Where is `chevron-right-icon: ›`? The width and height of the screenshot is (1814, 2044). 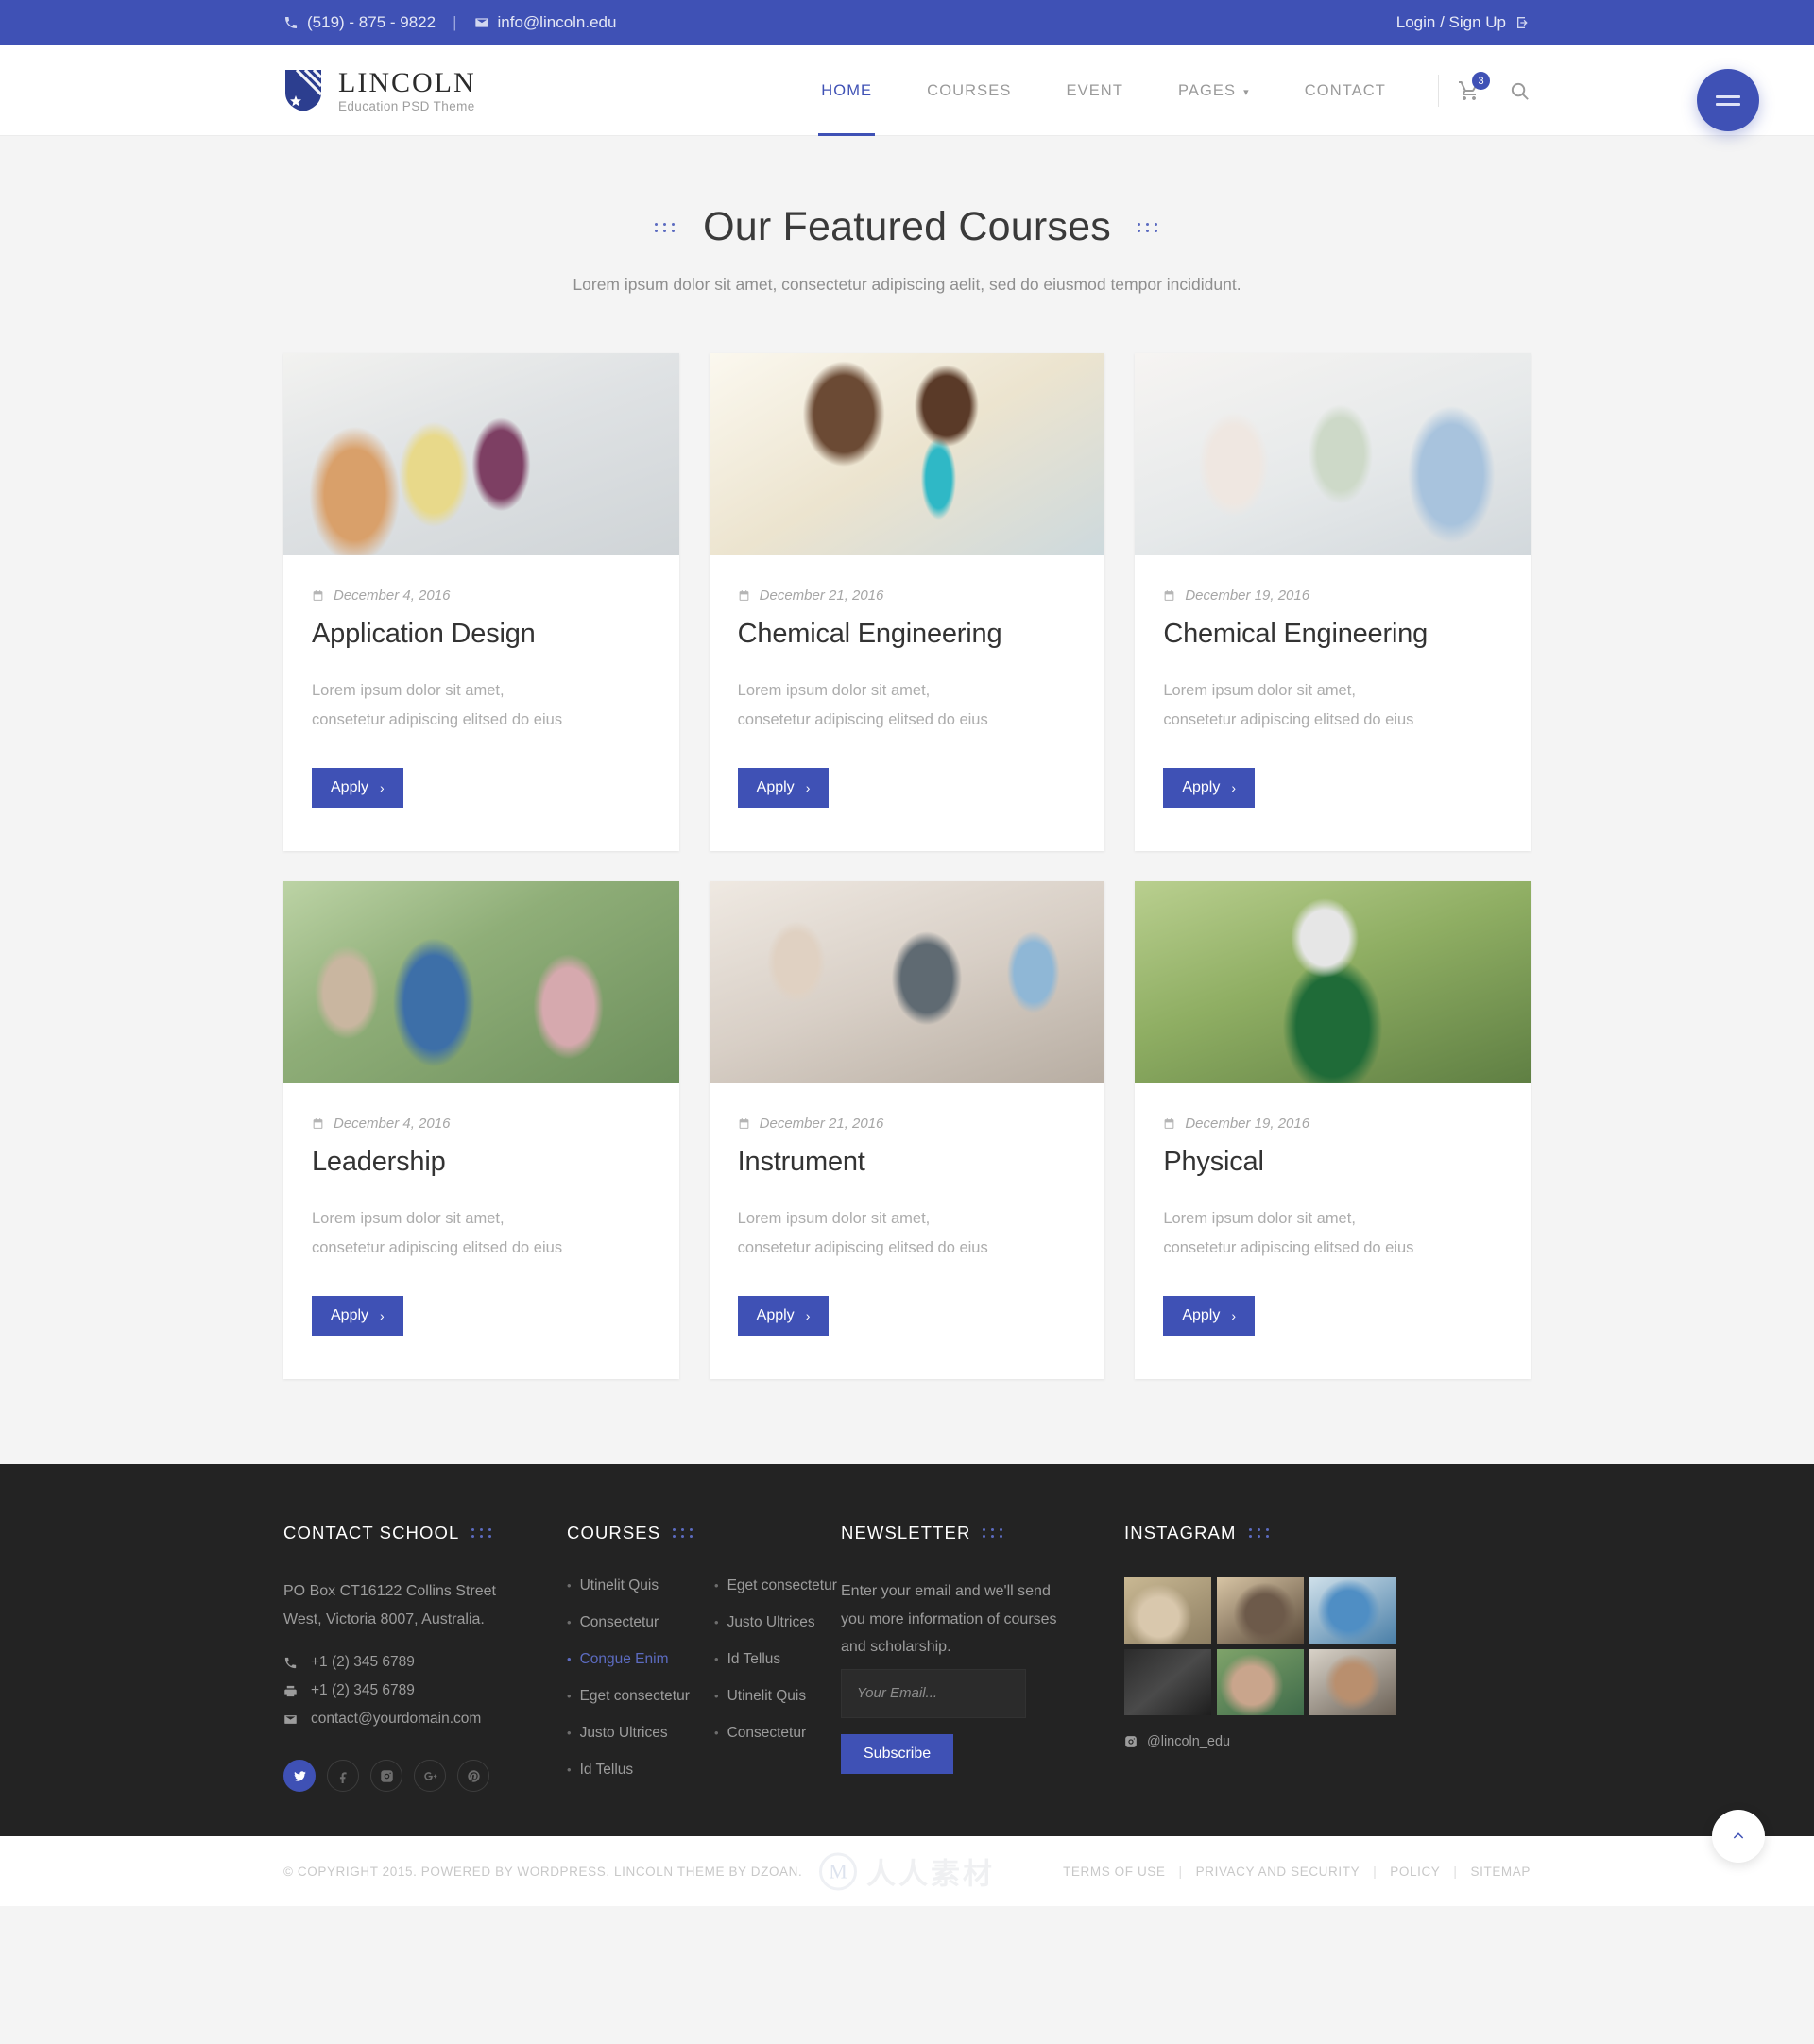
chevron-right-icon: › is located at coordinates (808, 788).